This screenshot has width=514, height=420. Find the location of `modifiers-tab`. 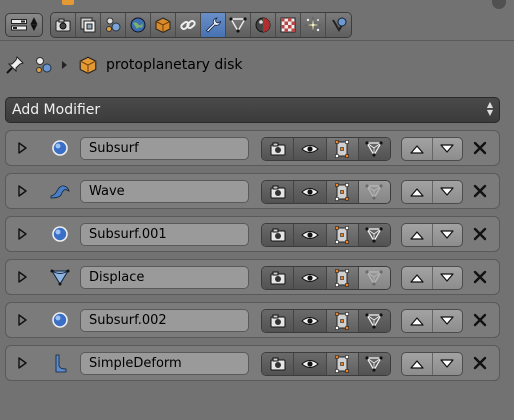

modifiers-tab is located at coordinates (213, 25).